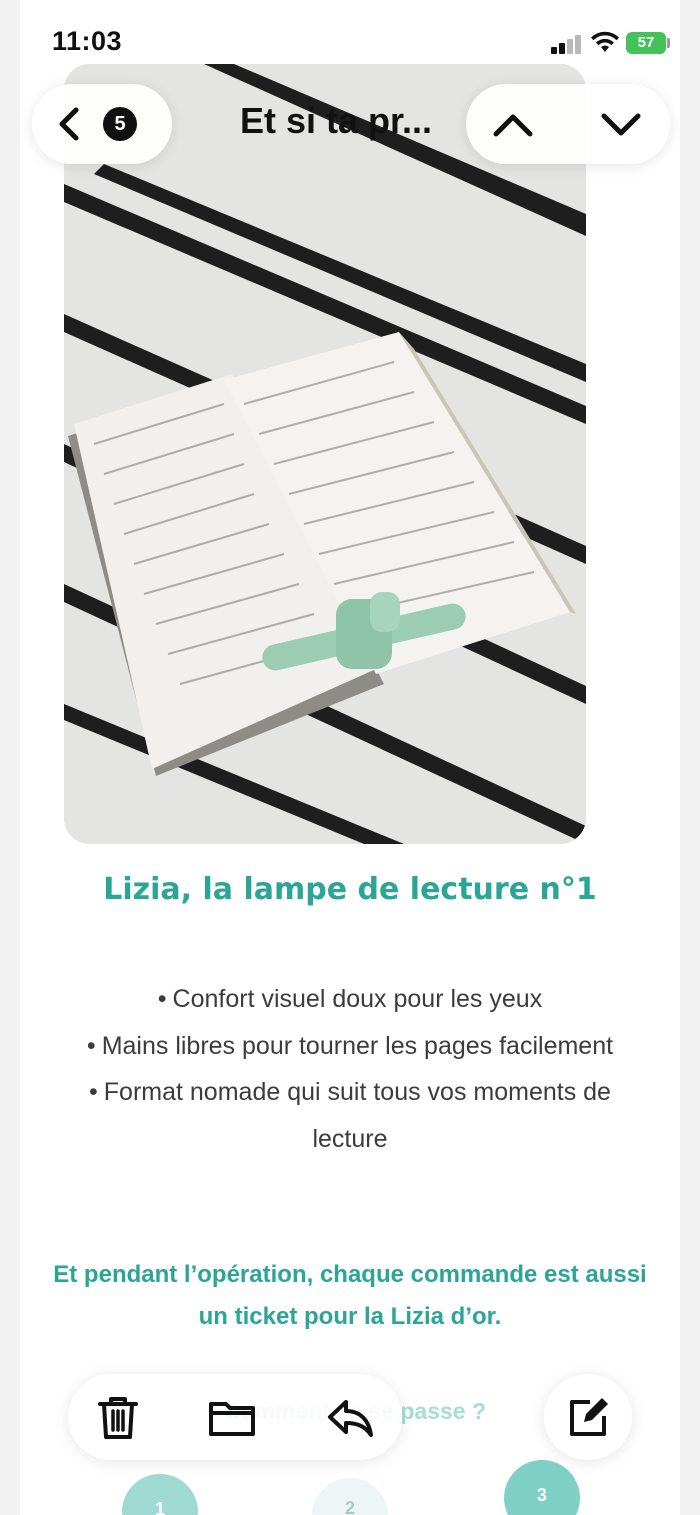 Image resolution: width=700 pixels, height=1515 pixels. I want to click on battery-indicator: 57, so click(646, 43).